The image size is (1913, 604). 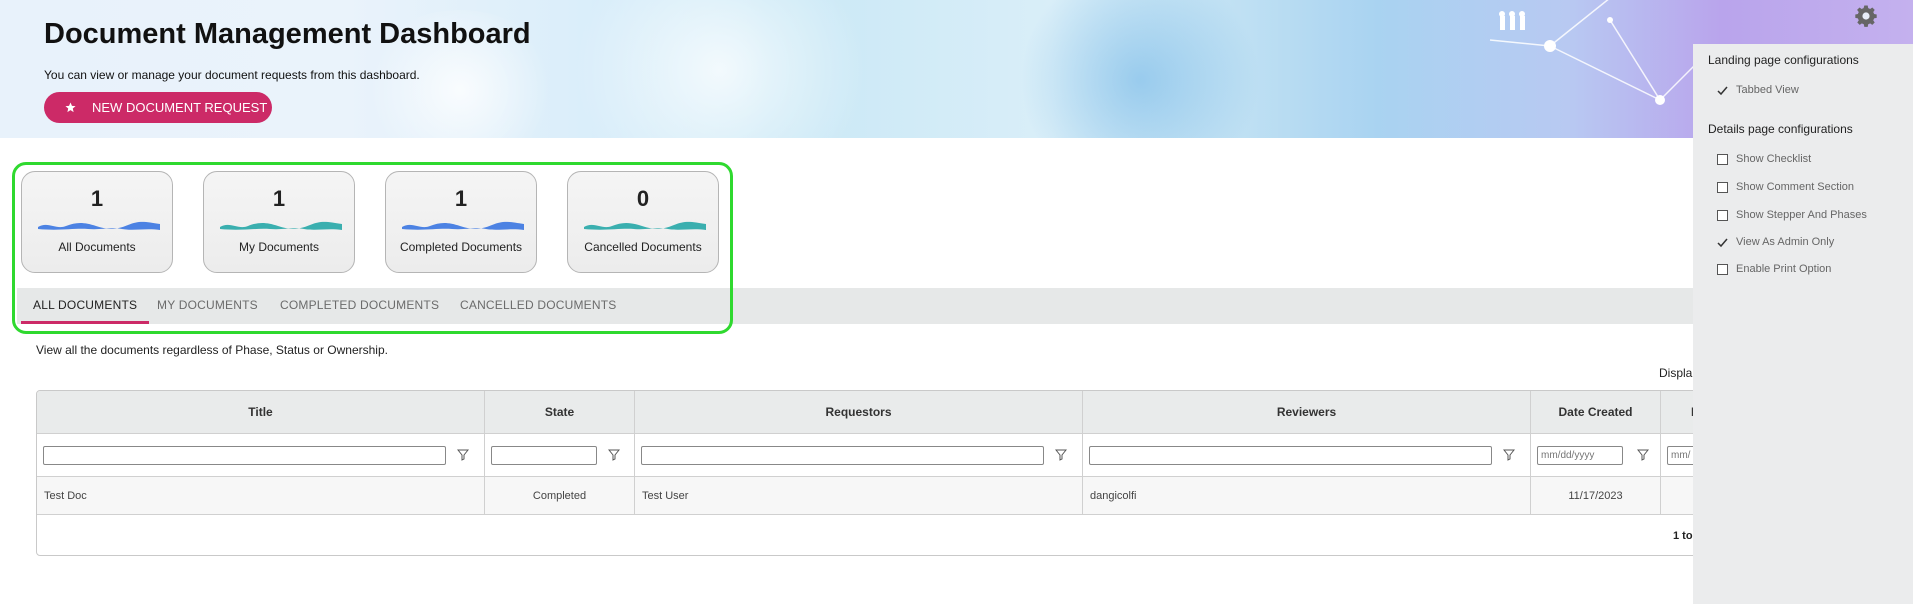 What do you see at coordinates (1780, 129) in the screenshot?
I see `details-config-heading: Details page configurations` at bounding box center [1780, 129].